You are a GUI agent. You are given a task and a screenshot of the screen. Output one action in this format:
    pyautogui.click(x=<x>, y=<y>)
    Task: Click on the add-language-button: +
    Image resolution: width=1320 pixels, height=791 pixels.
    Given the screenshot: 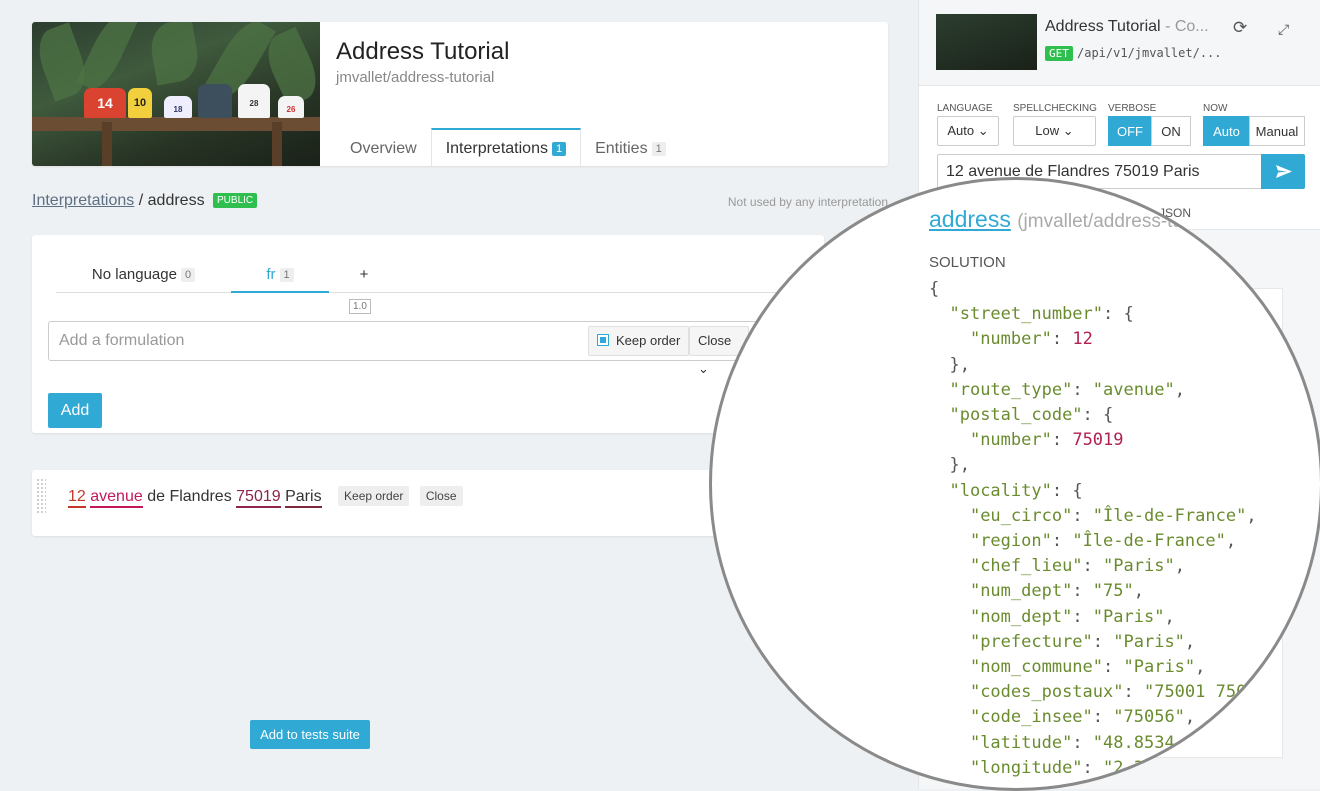 What is the action you would take?
    pyautogui.click(x=364, y=278)
    